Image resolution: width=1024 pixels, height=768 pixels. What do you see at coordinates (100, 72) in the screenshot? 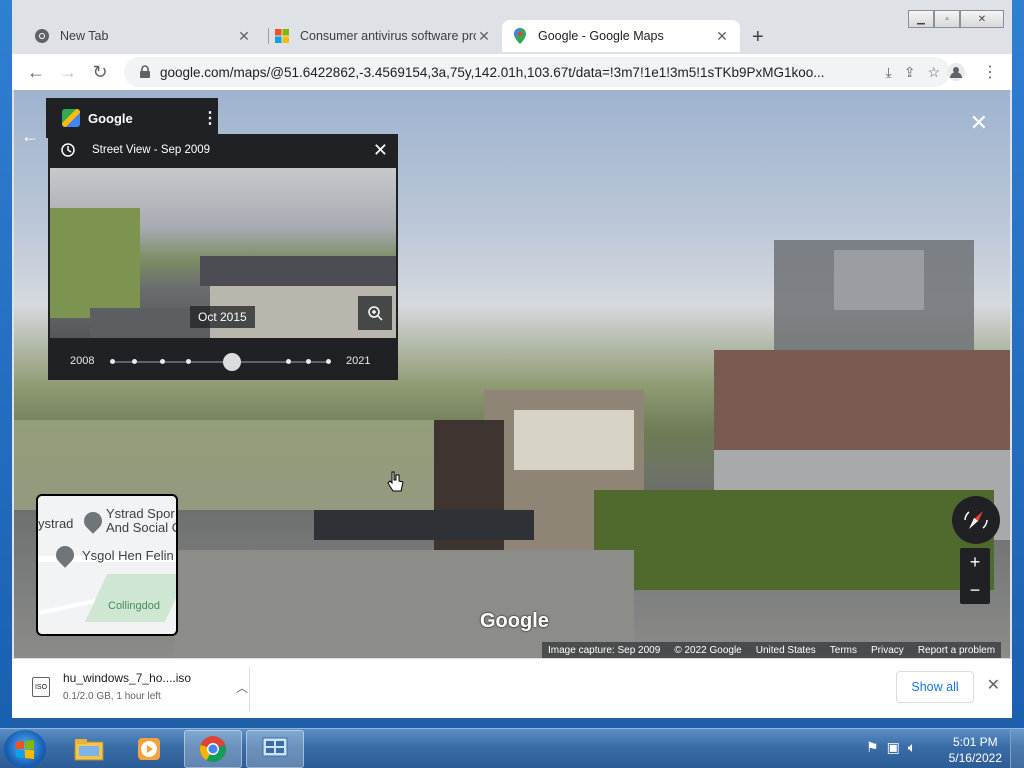
I see `reload-icon: ↻` at bounding box center [100, 72].